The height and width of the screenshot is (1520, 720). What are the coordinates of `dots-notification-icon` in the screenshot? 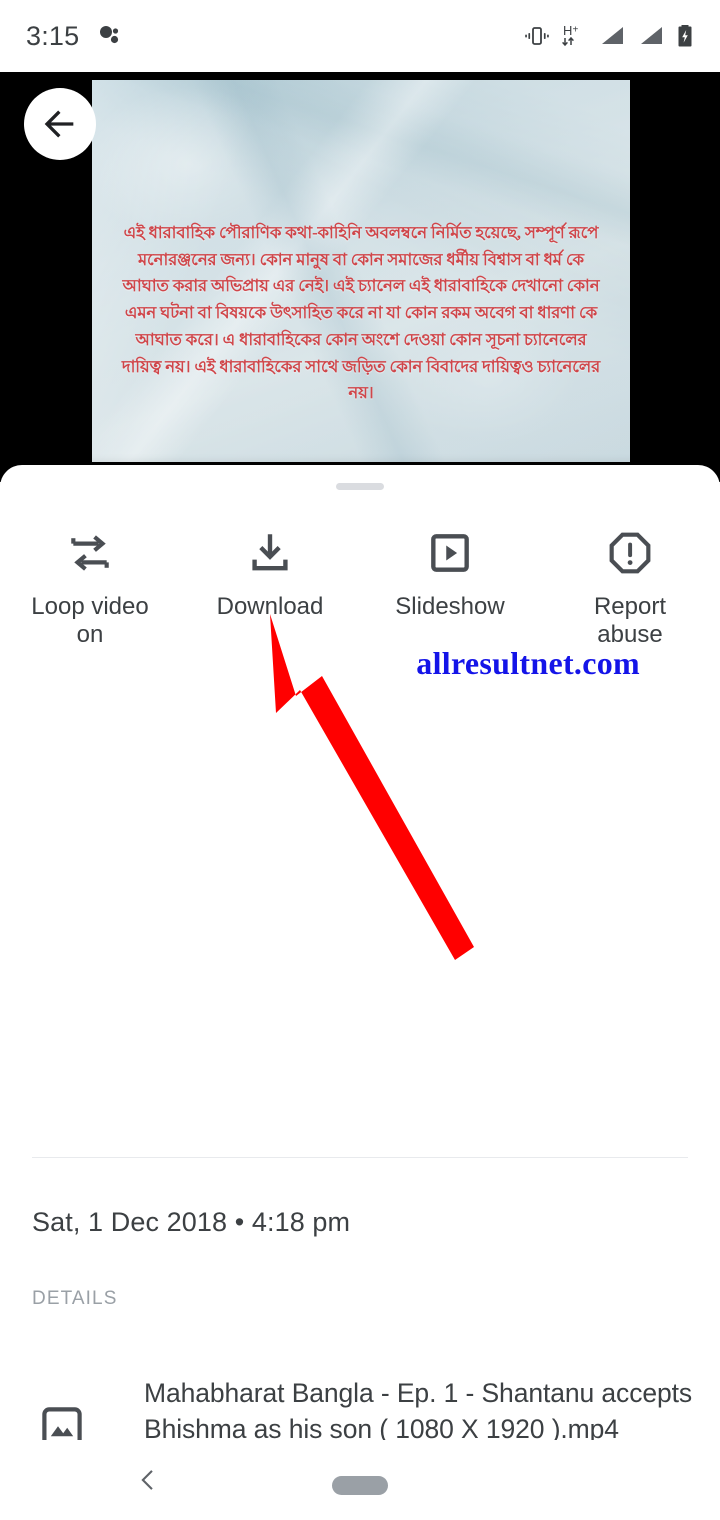 It's located at (109, 35).